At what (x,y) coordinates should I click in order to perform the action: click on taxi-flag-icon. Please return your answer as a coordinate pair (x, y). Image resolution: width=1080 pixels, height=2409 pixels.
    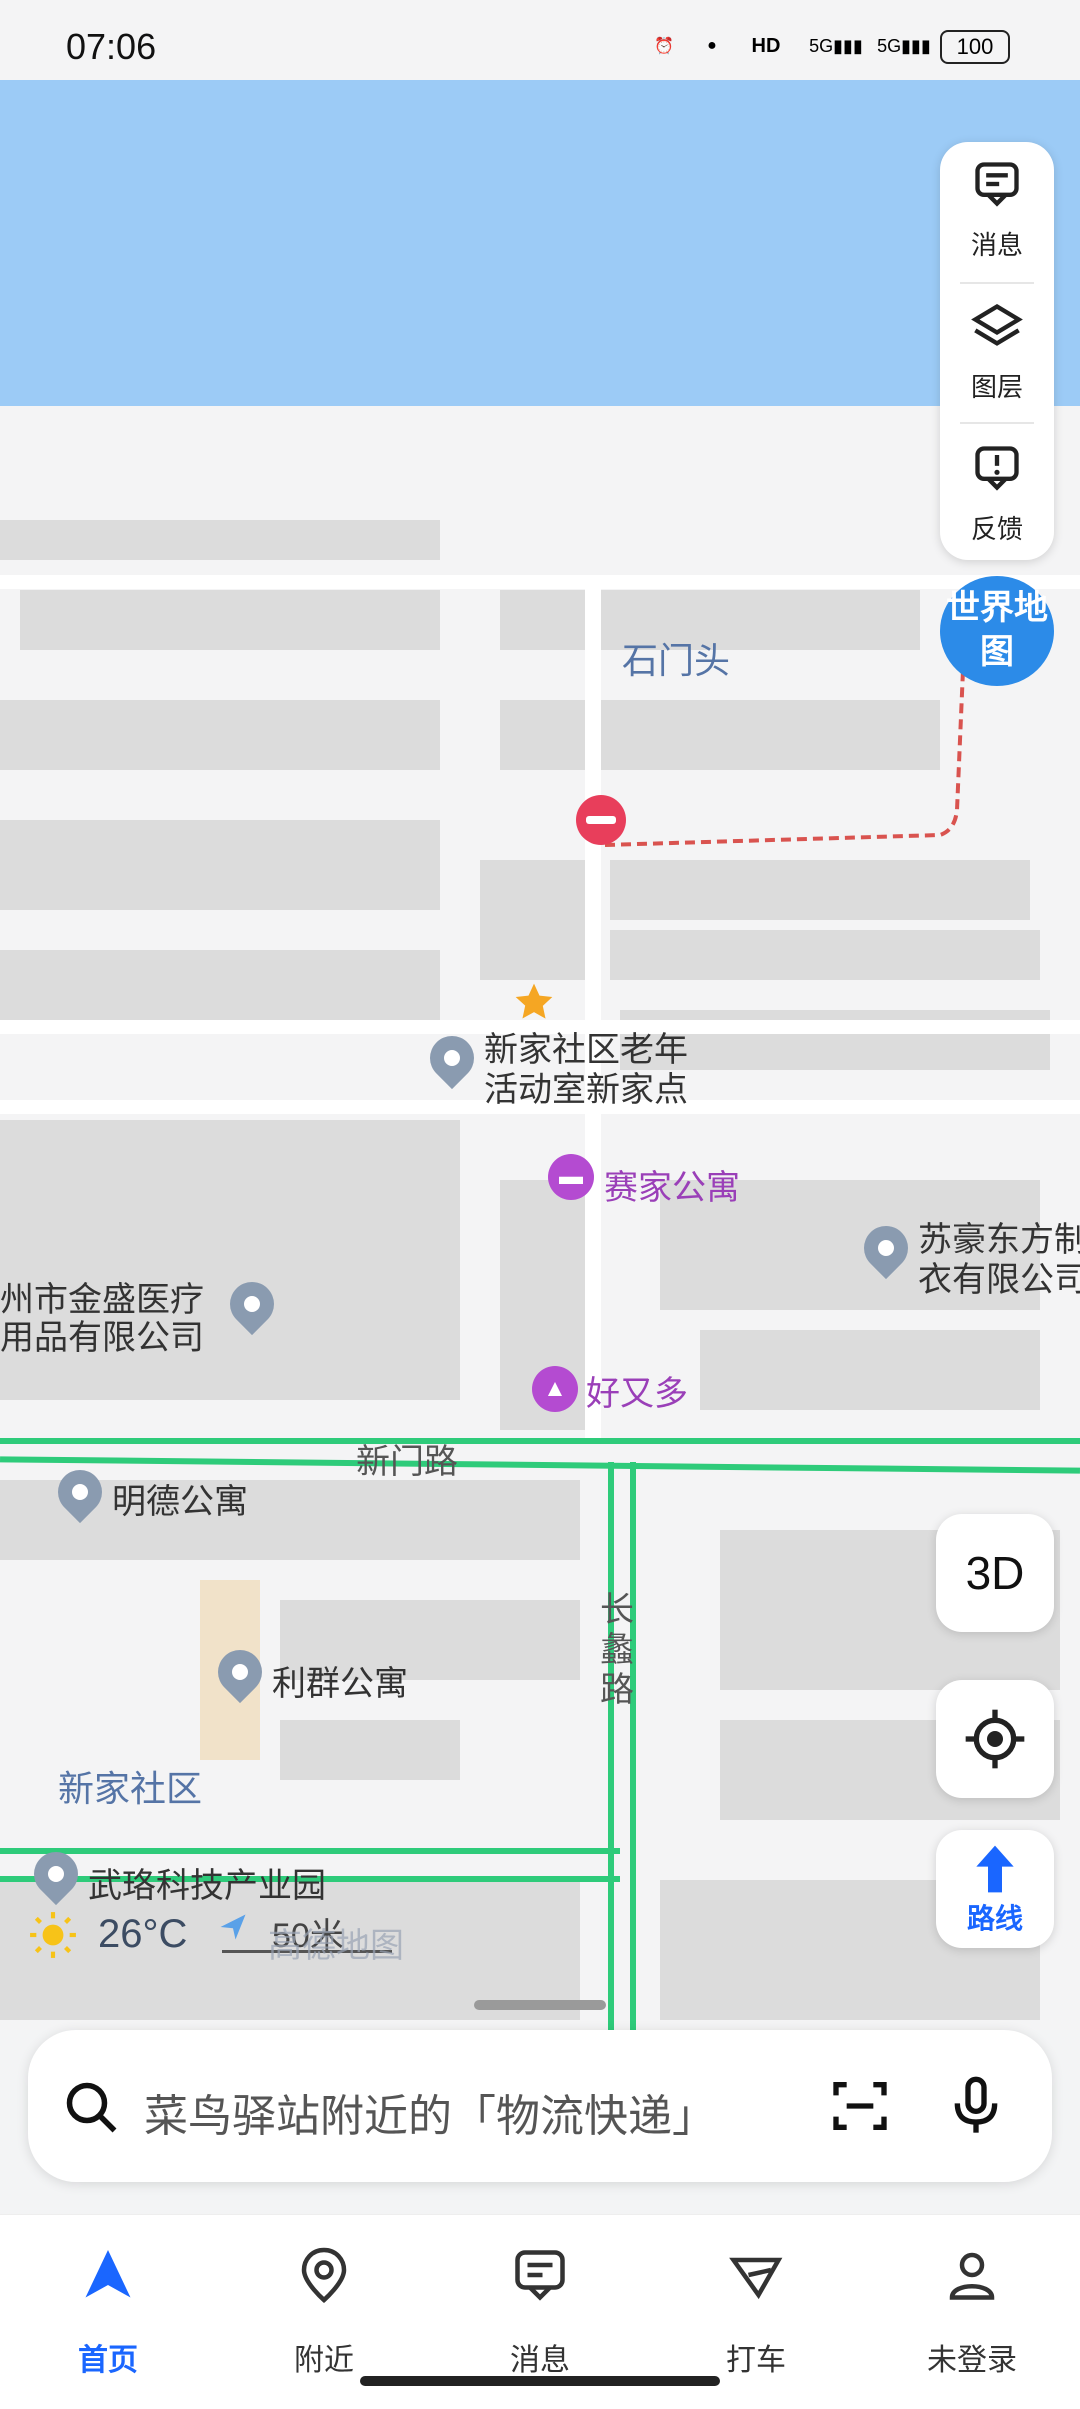
    Looking at the image, I should click on (756, 2278).